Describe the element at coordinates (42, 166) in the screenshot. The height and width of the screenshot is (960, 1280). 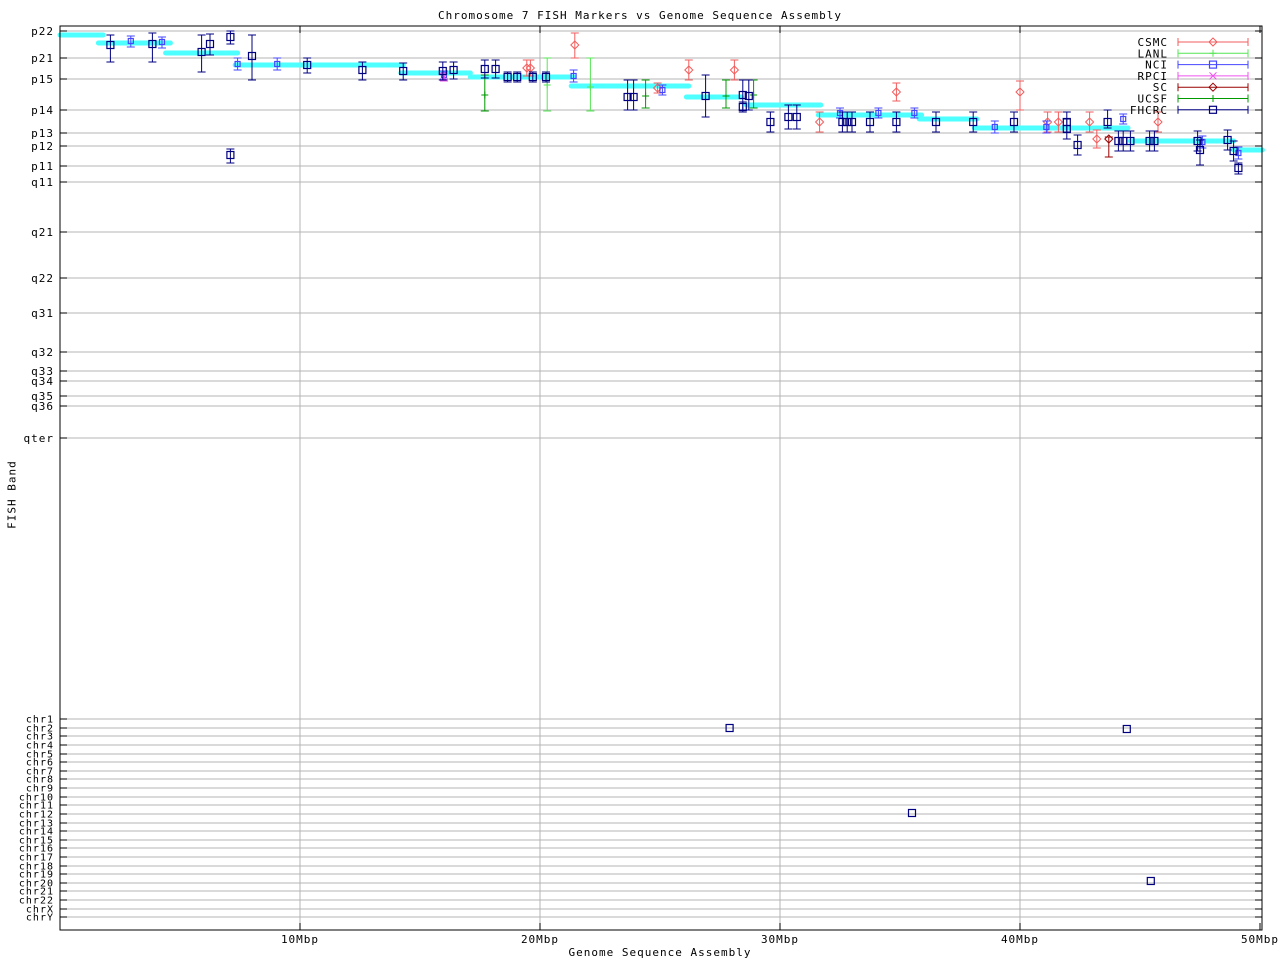
I see `y-band-label: p11` at that location.